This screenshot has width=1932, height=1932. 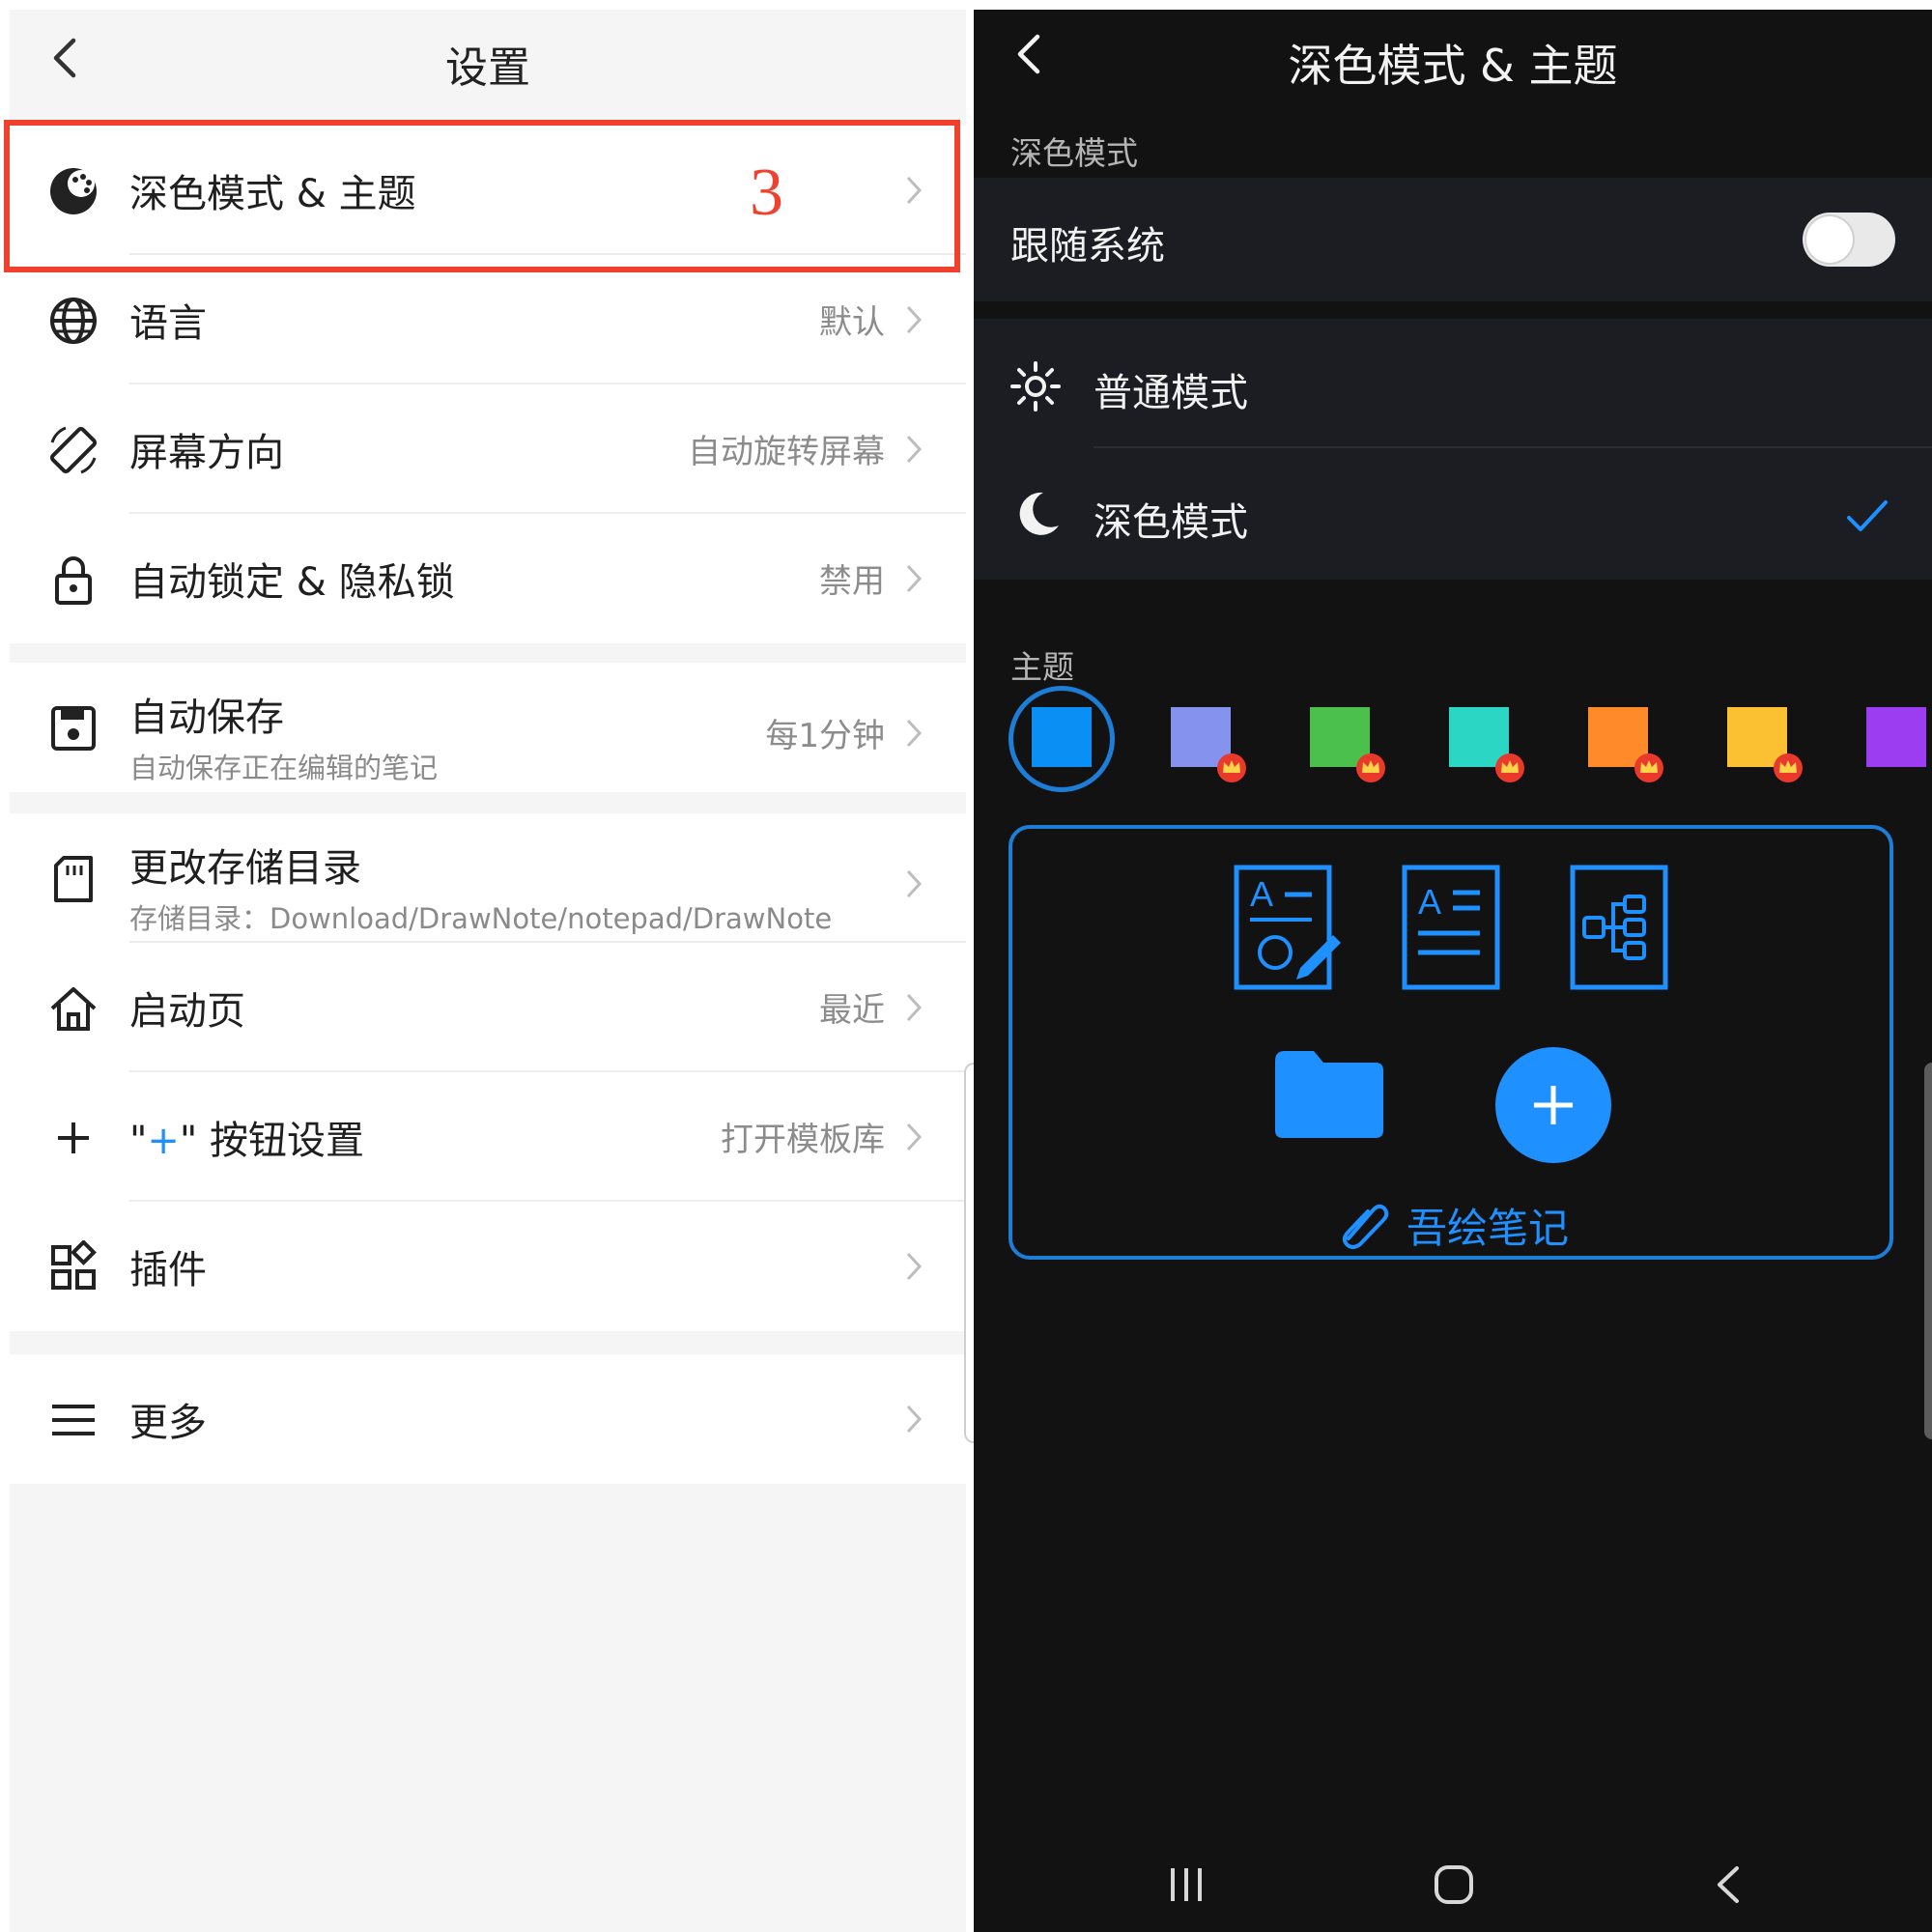 I want to click on dark-mode-option: 深色模式, so click(x=1453, y=514).